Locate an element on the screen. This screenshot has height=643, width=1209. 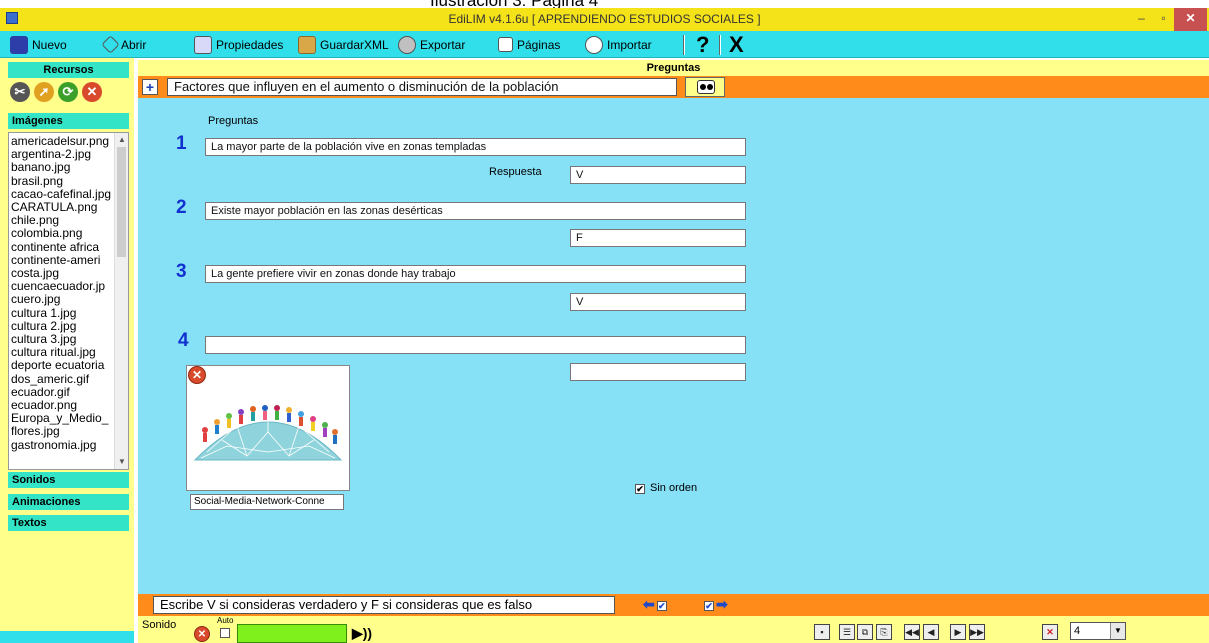
question-image is located at coordinates (268, 428).